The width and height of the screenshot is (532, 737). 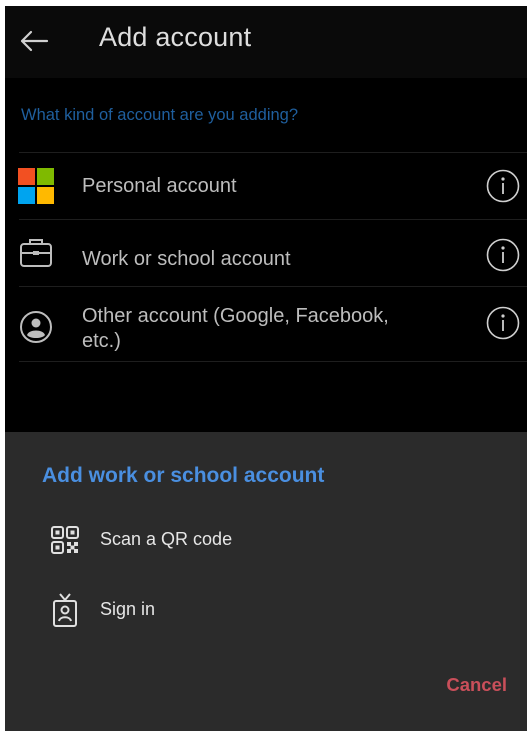 What do you see at coordinates (183, 475) in the screenshot?
I see `sheet-title: Add work or school account` at bounding box center [183, 475].